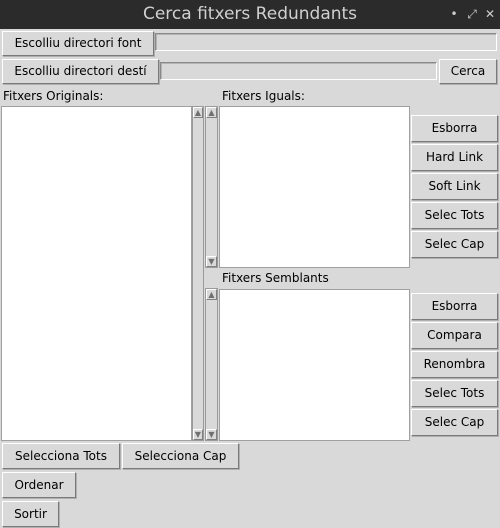 This screenshot has width=500, height=528. Describe the element at coordinates (454, 157) in the screenshot. I see `hard-link-button: Hard Link` at that location.